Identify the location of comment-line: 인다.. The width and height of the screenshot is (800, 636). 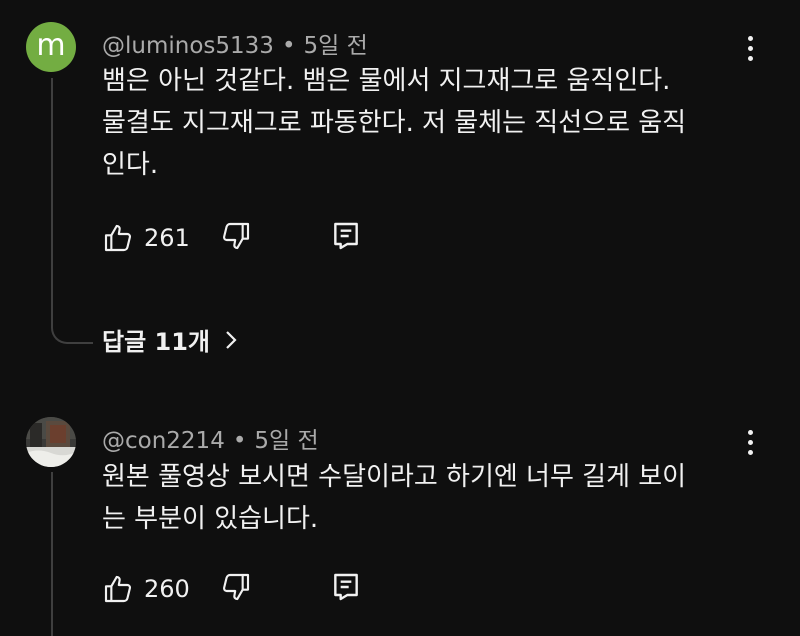
(130, 165).